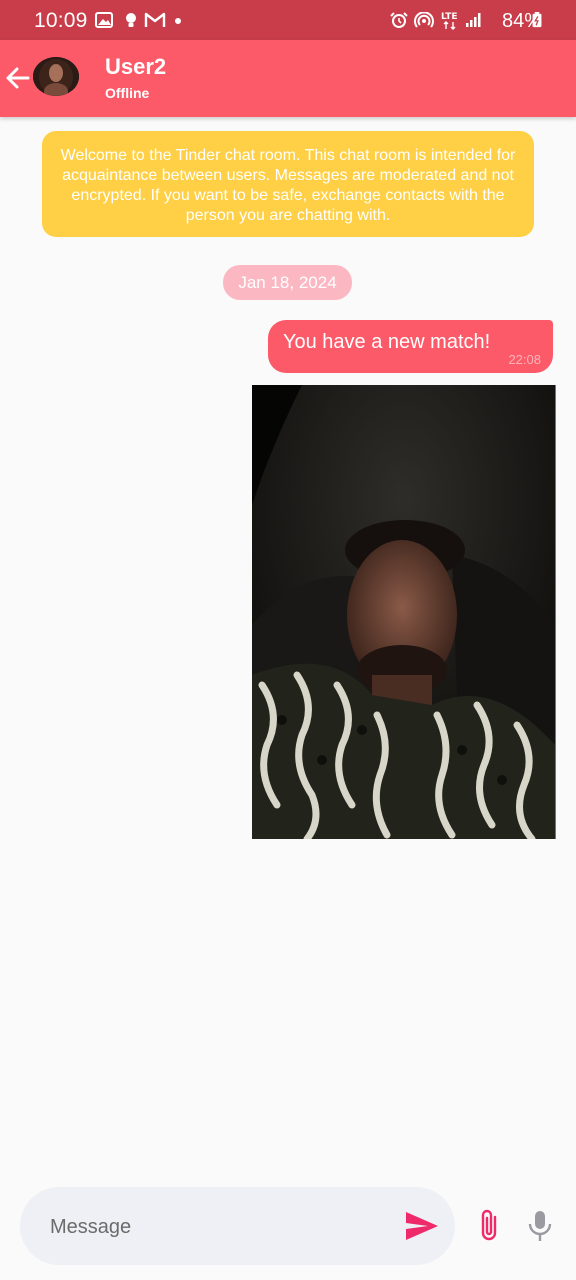  Describe the element at coordinates (489, 1226) in the screenshot. I see `attach-icon` at that location.